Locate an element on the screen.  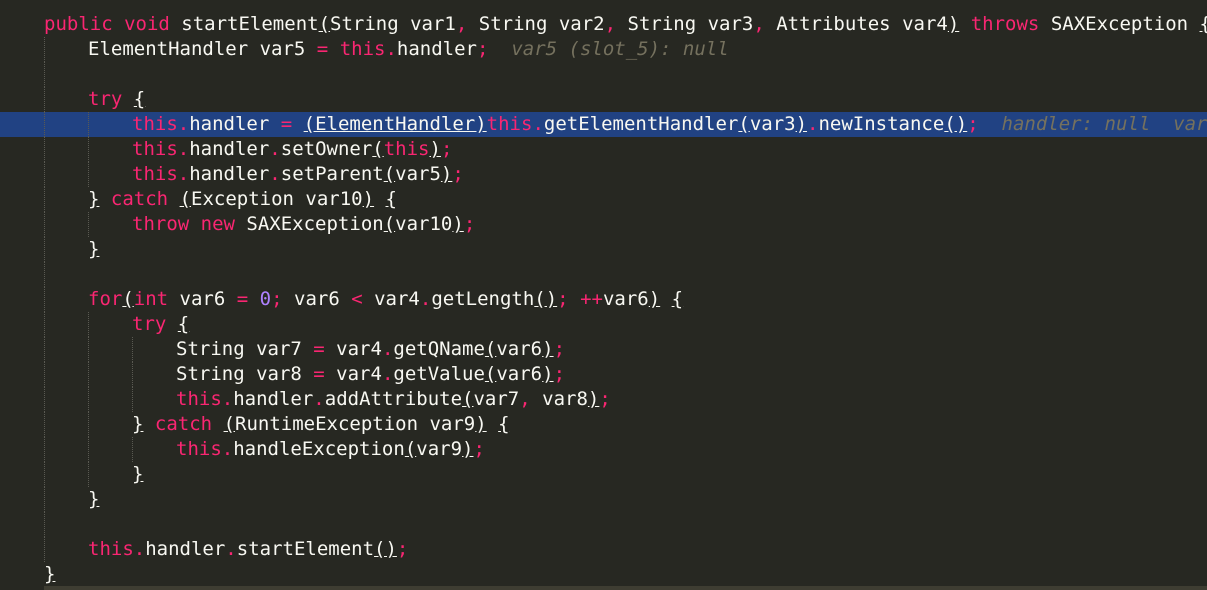
code-line: this.handler.setOwner(this); is located at coordinates (603, 149).